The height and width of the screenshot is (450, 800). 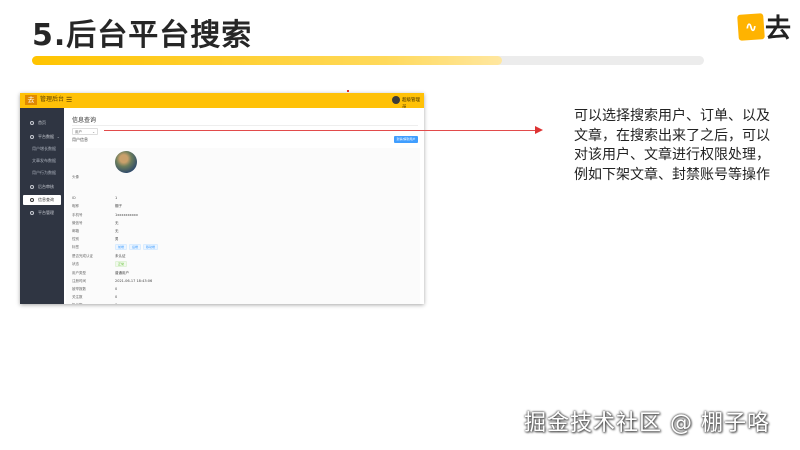 I want to click on sidebar-item-label: 用户行为数据, so click(x=44, y=172).